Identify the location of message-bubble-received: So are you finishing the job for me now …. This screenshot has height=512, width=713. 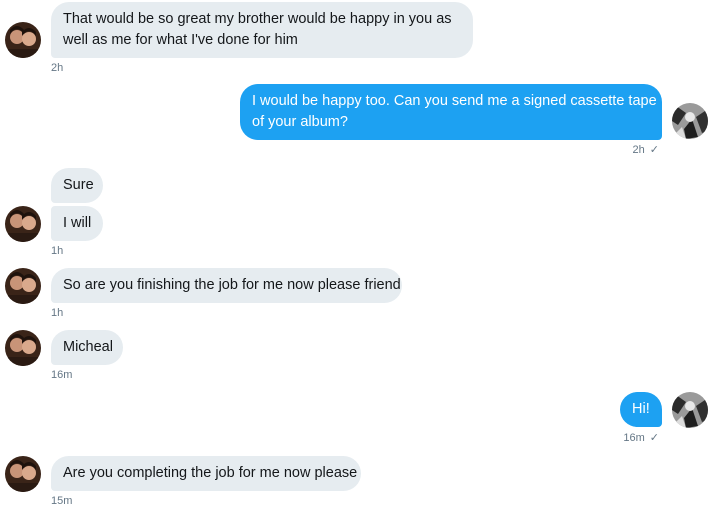
(226, 285).